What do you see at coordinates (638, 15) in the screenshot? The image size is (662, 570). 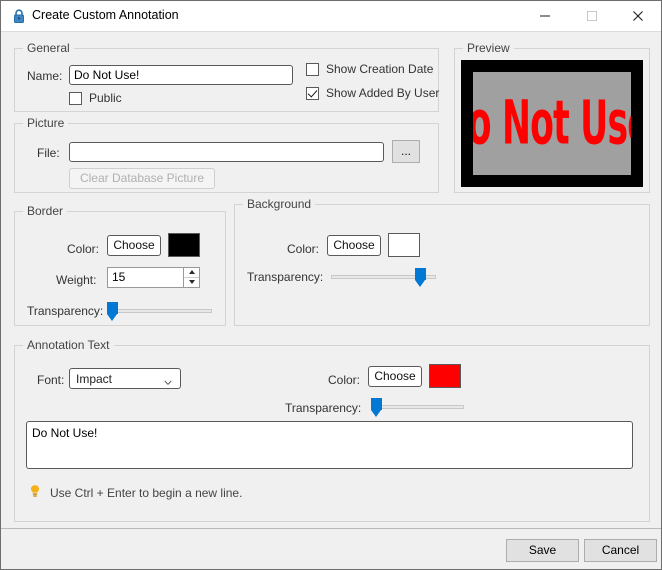 I see `close-button` at bounding box center [638, 15].